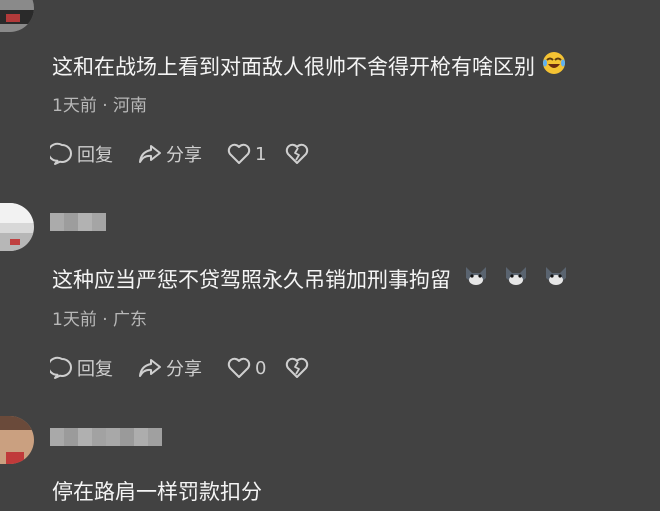  I want to click on comment-text-content: 这种应当严惩不贷驾照永久吊销加刑事拘留, so click(251, 279).